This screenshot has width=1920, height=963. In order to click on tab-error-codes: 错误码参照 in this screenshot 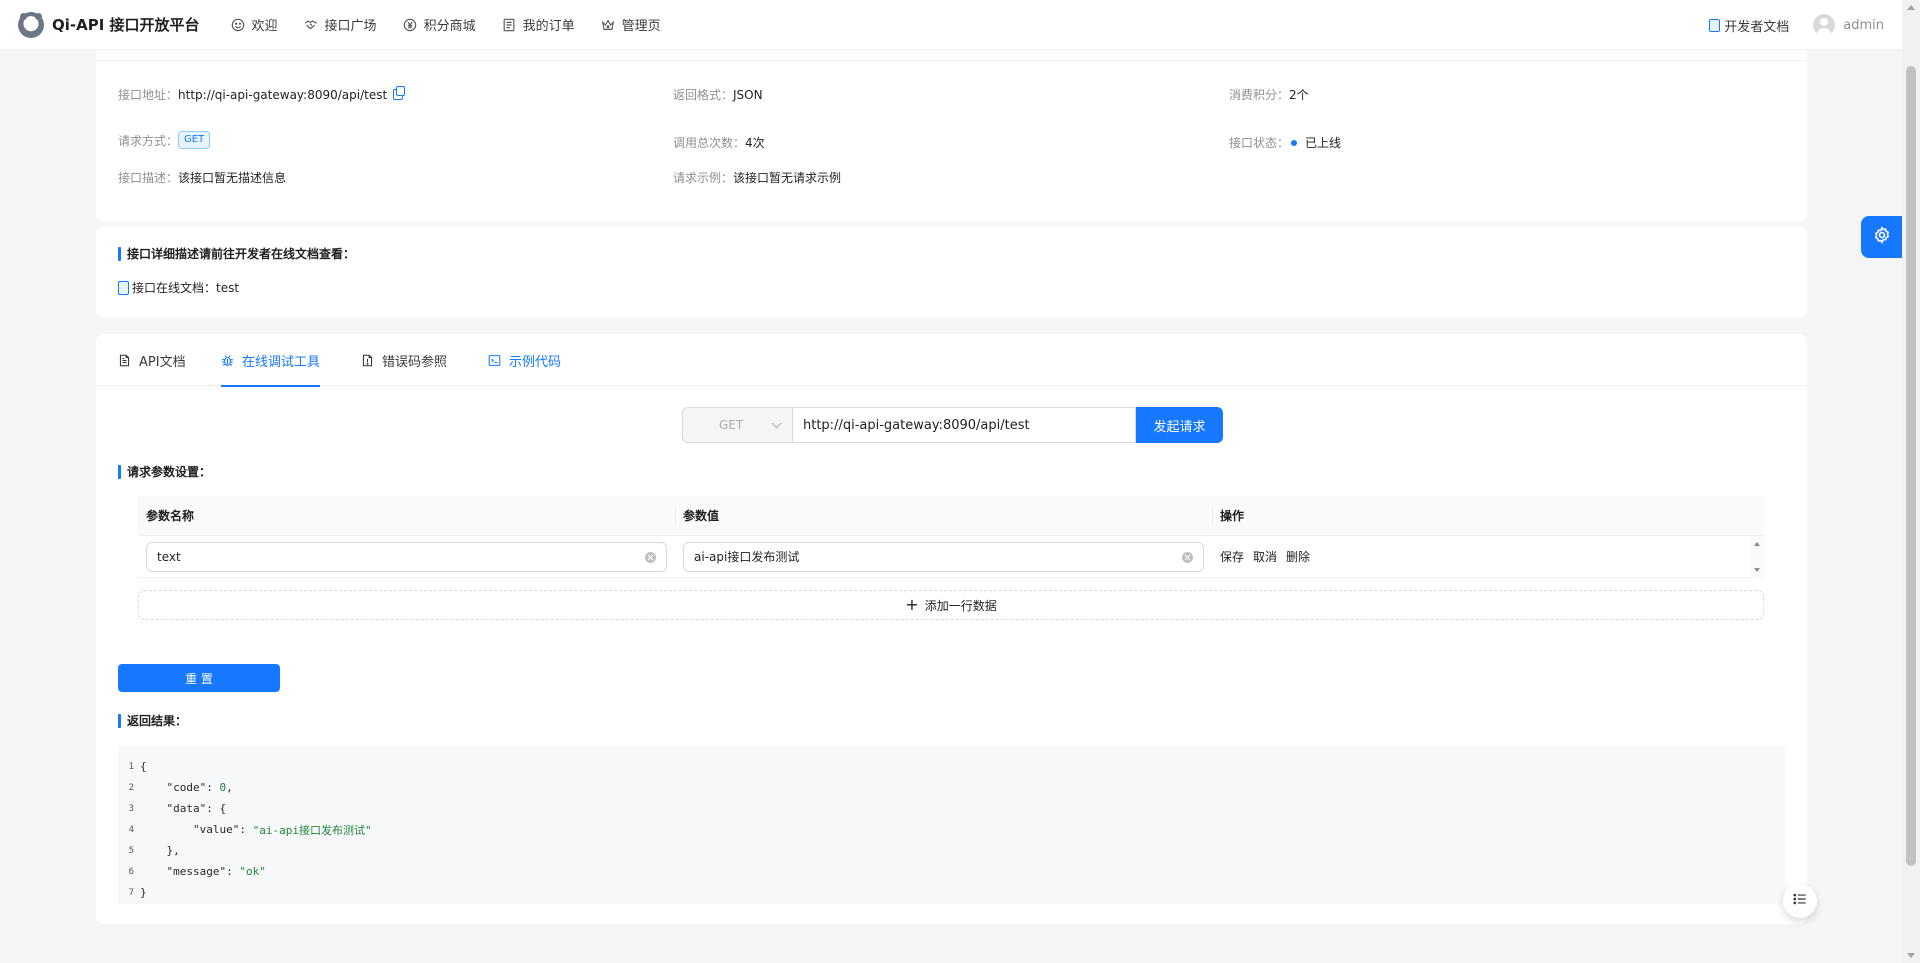, I will do `click(404, 360)`.